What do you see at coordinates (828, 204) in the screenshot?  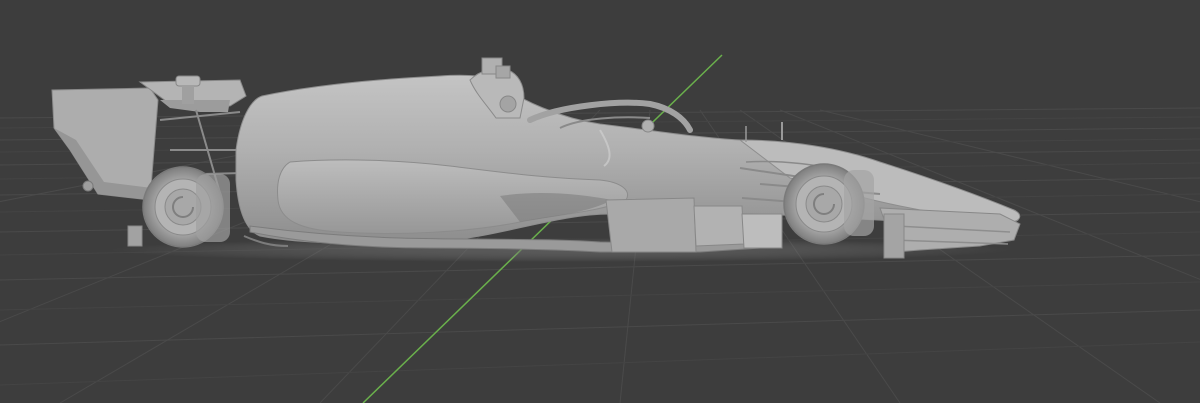 I see `front-wheel` at bounding box center [828, 204].